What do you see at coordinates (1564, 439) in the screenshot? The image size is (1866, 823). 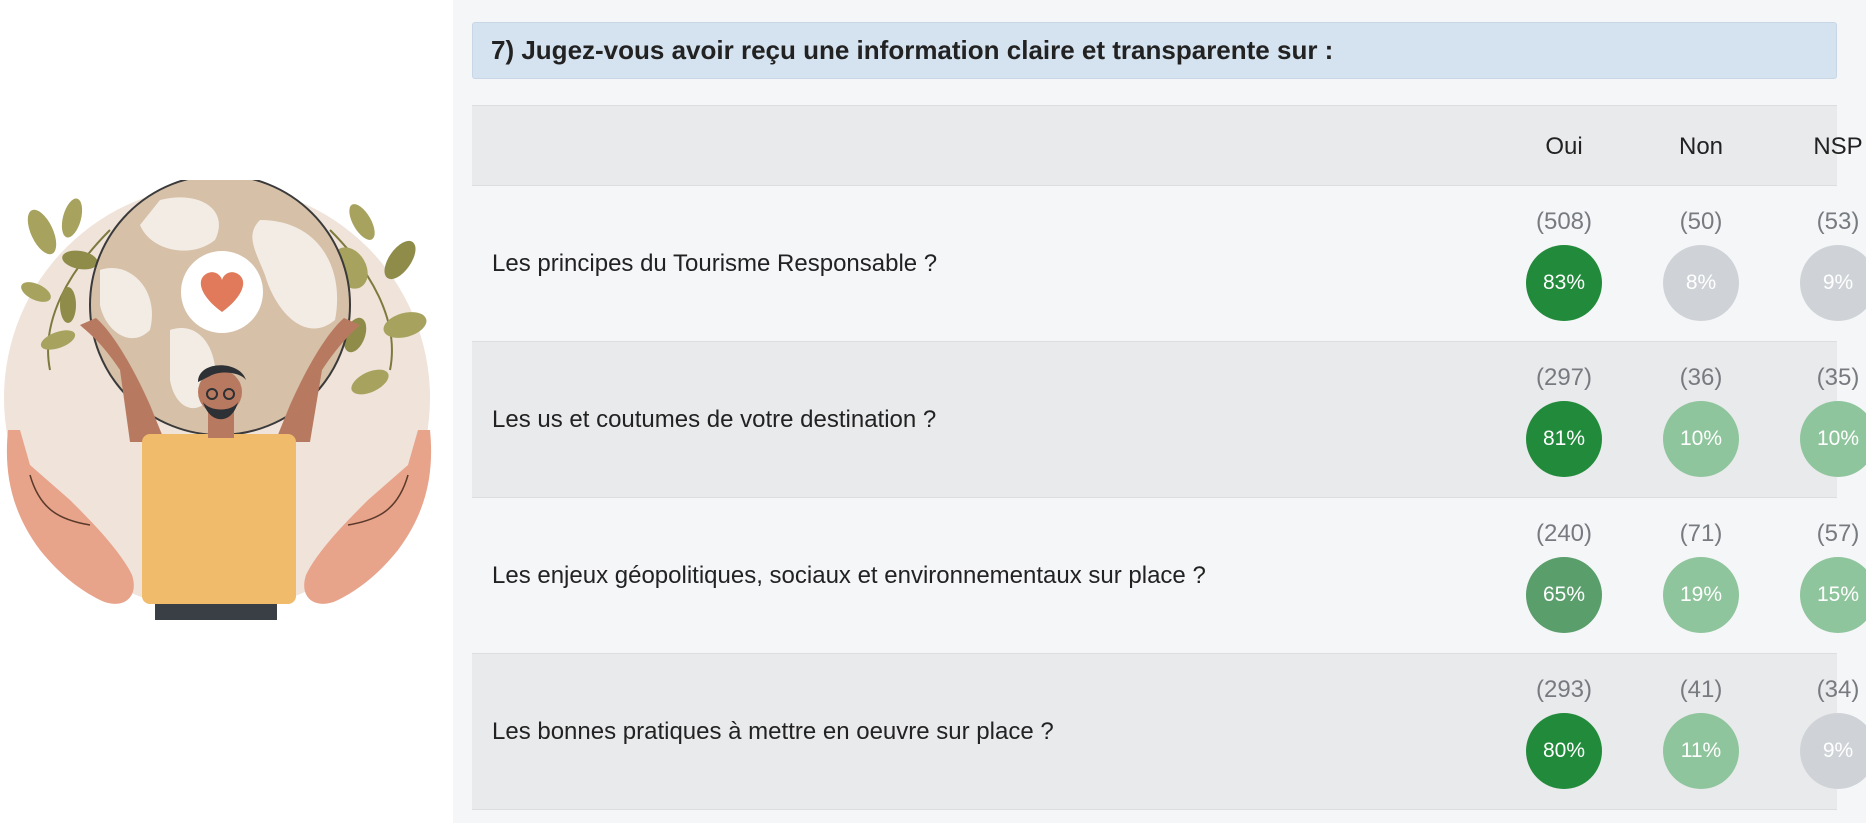 I see `percentage-badge: 81%` at bounding box center [1564, 439].